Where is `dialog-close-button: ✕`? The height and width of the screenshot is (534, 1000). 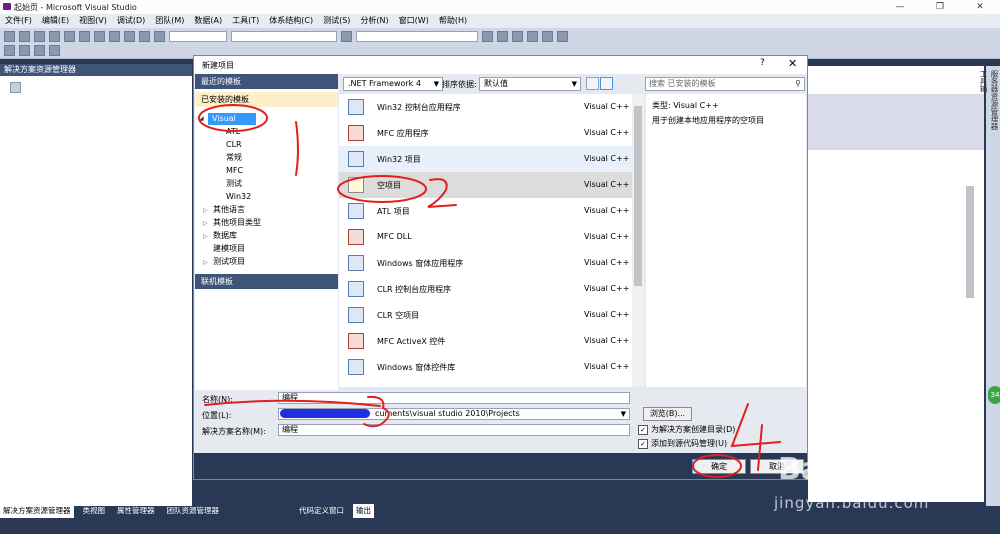 dialog-close-button: ✕ is located at coordinates (792, 63).